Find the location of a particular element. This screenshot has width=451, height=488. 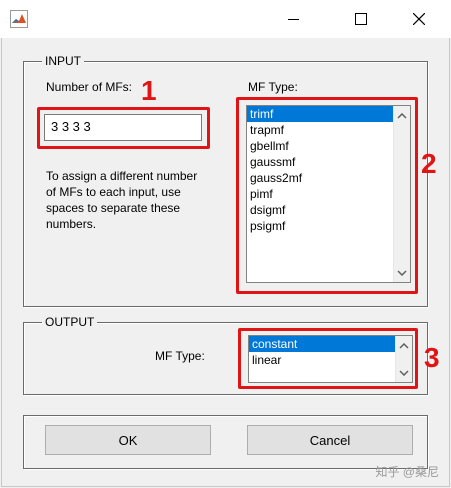

output-mf-type-label: MF Type: is located at coordinates (180, 356).